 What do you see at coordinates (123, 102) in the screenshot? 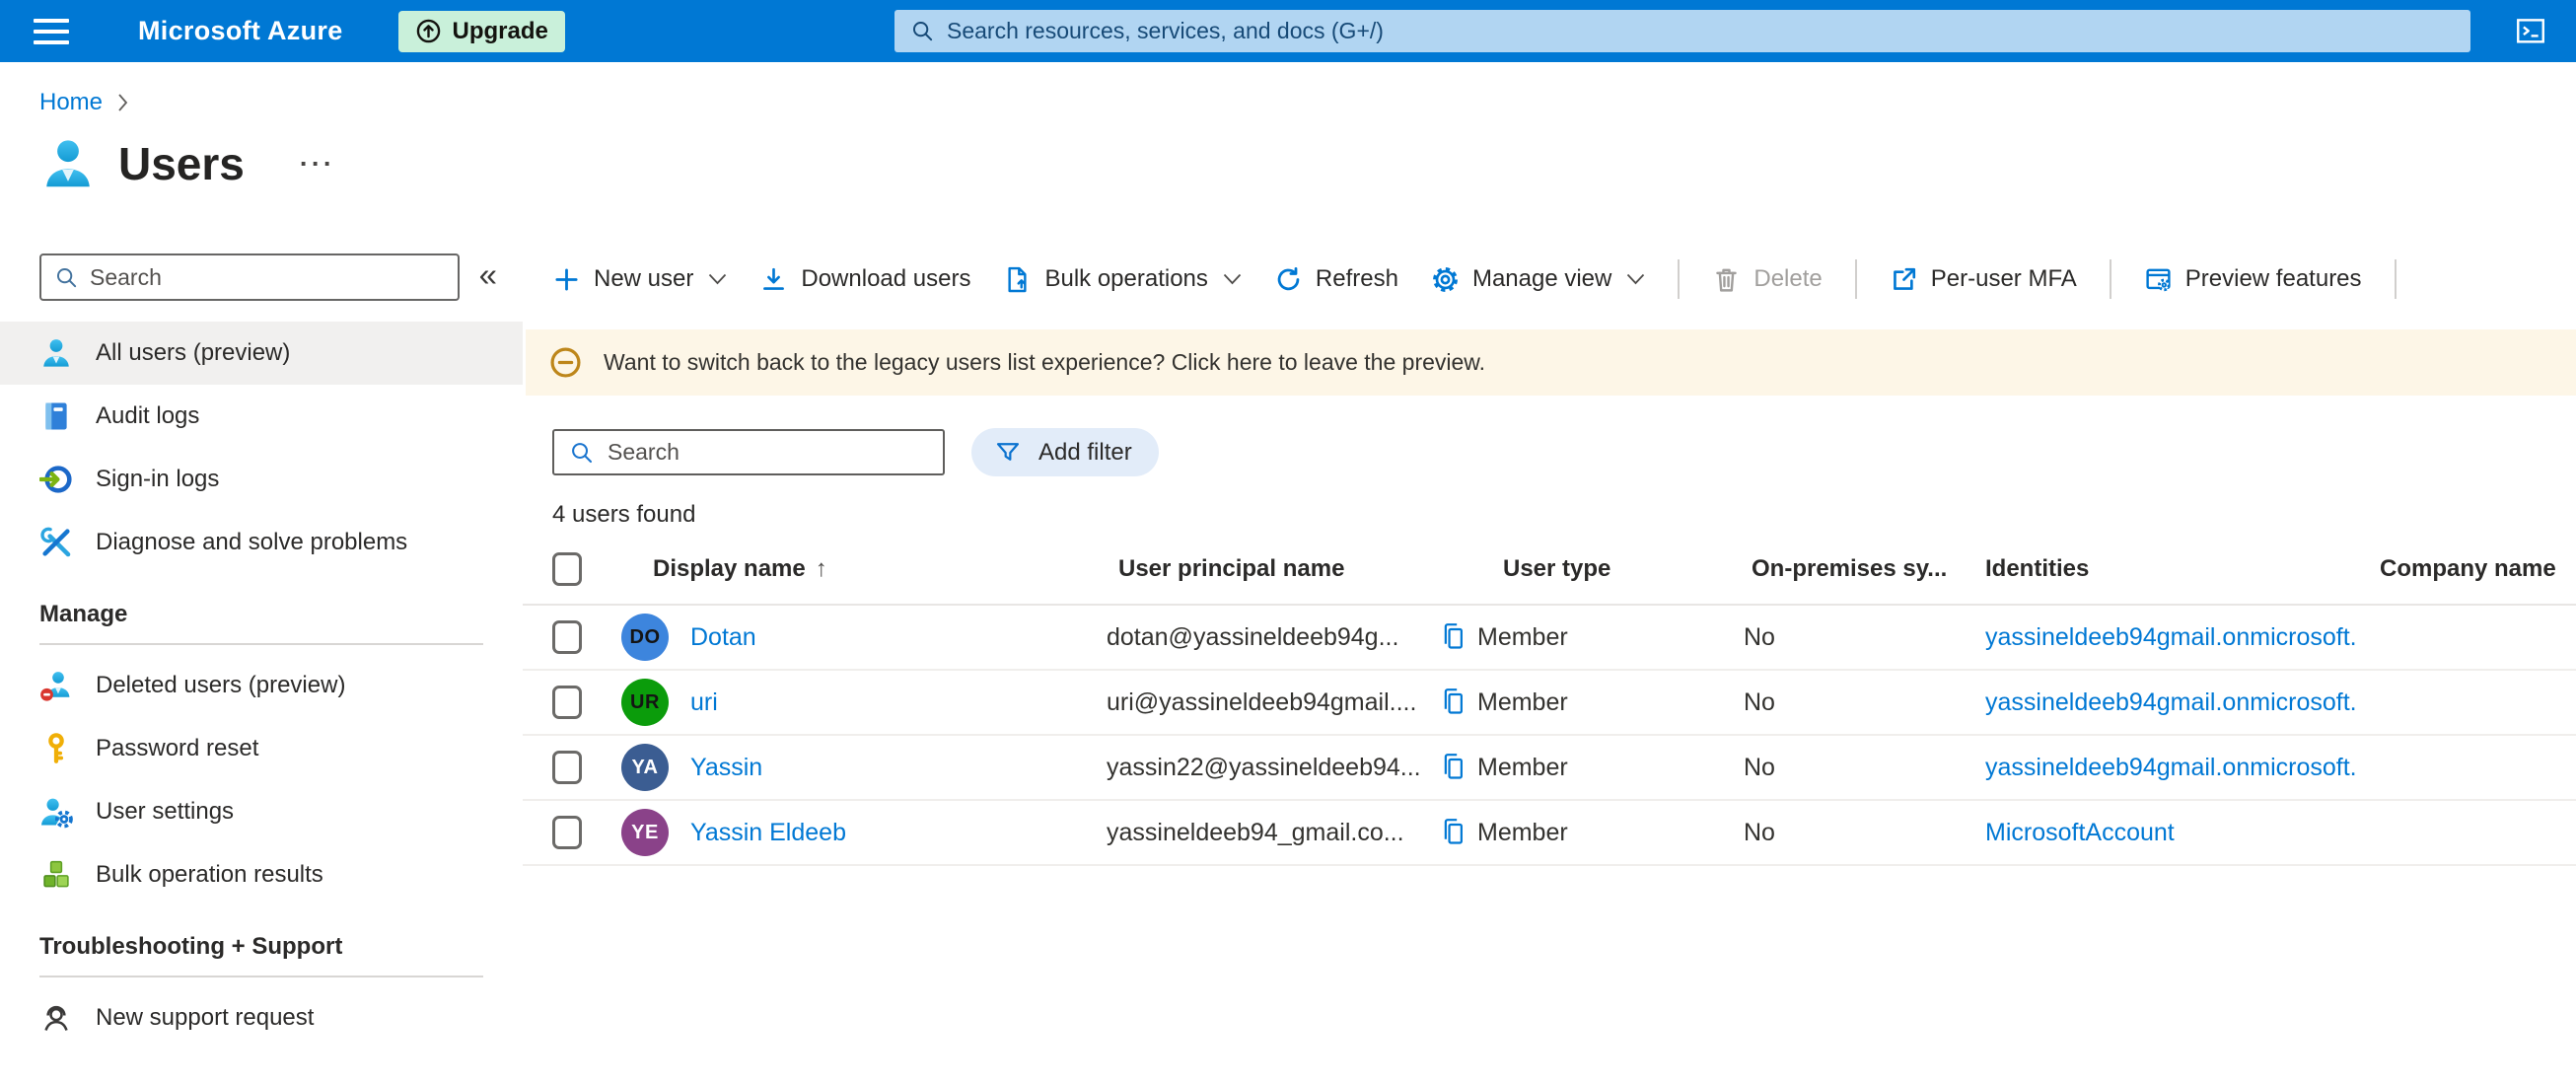
I see `chevron-right-icon` at bounding box center [123, 102].